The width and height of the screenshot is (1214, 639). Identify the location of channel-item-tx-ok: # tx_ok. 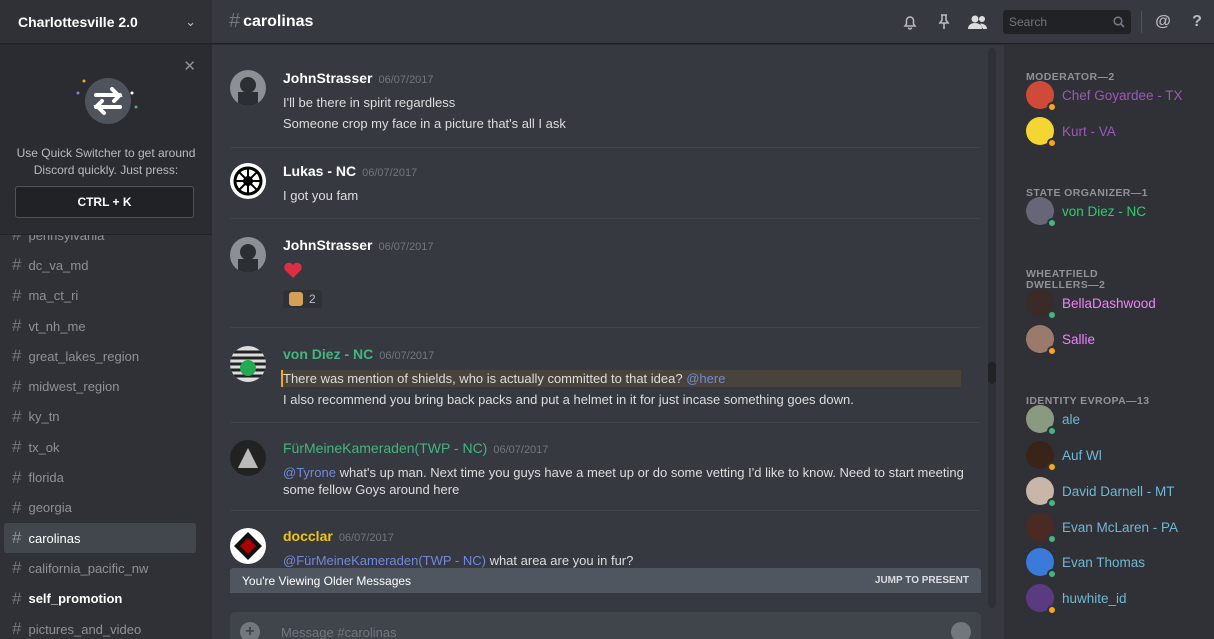
(106, 447).